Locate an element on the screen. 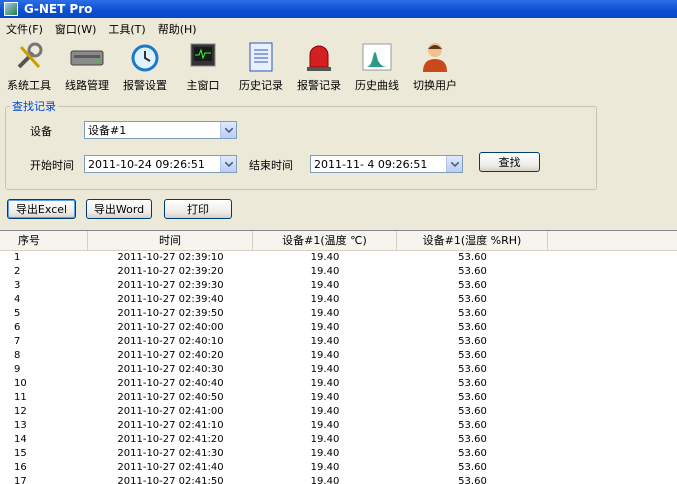 This screenshot has height=484, width=677. table-row: 2 2011-10-27 02:39:20 19.40 53.60 is located at coordinates (338, 272).